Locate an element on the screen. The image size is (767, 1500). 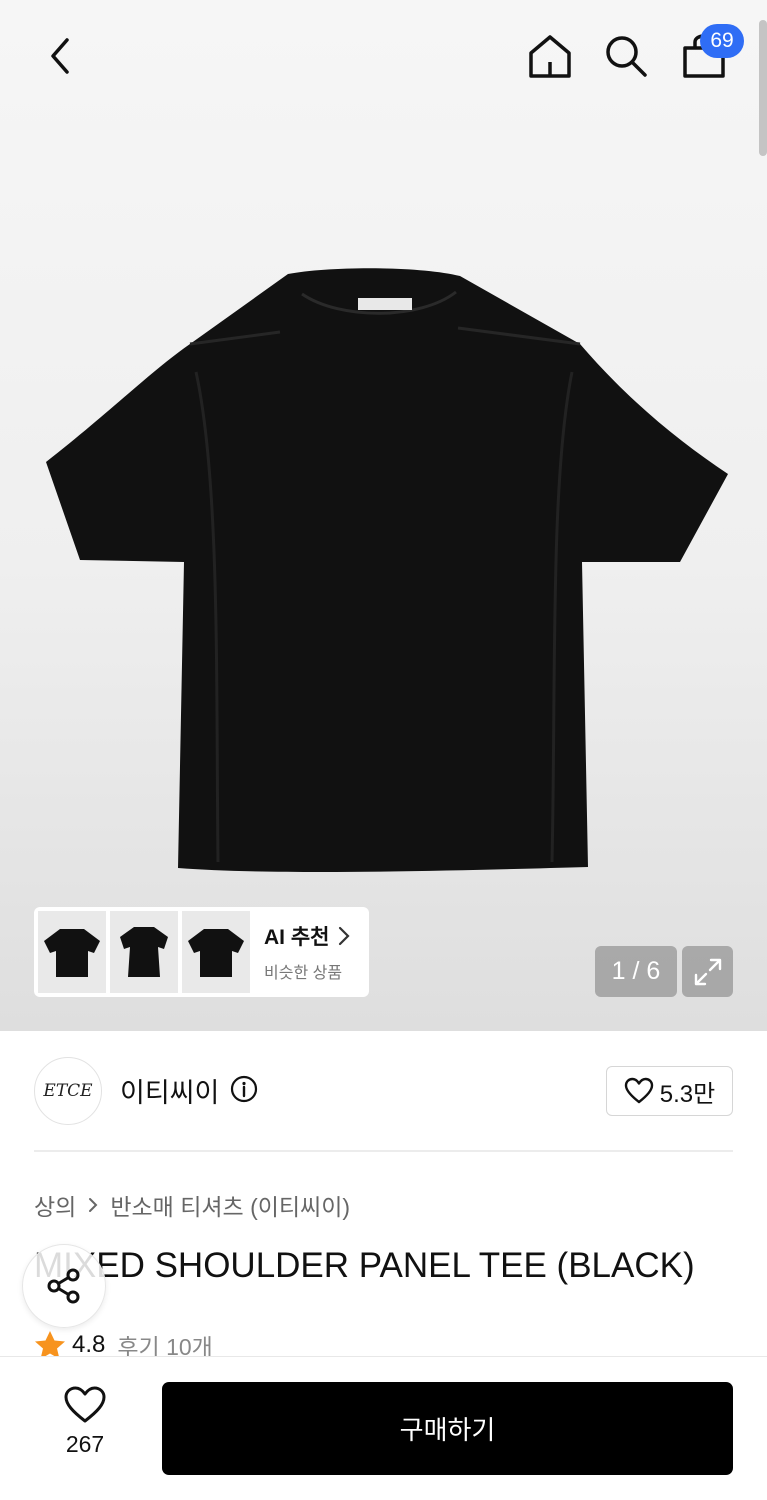
share-icon is located at coordinates (63, 1286).